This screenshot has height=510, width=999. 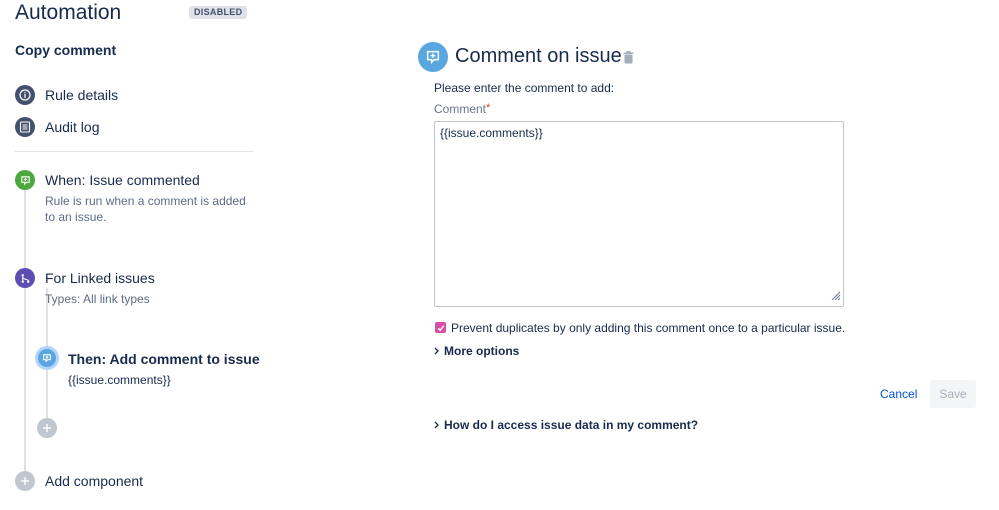 What do you see at coordinates (25, 331) in the screenshot?
I see `workflow-connector` at bounding box center [25, 331].